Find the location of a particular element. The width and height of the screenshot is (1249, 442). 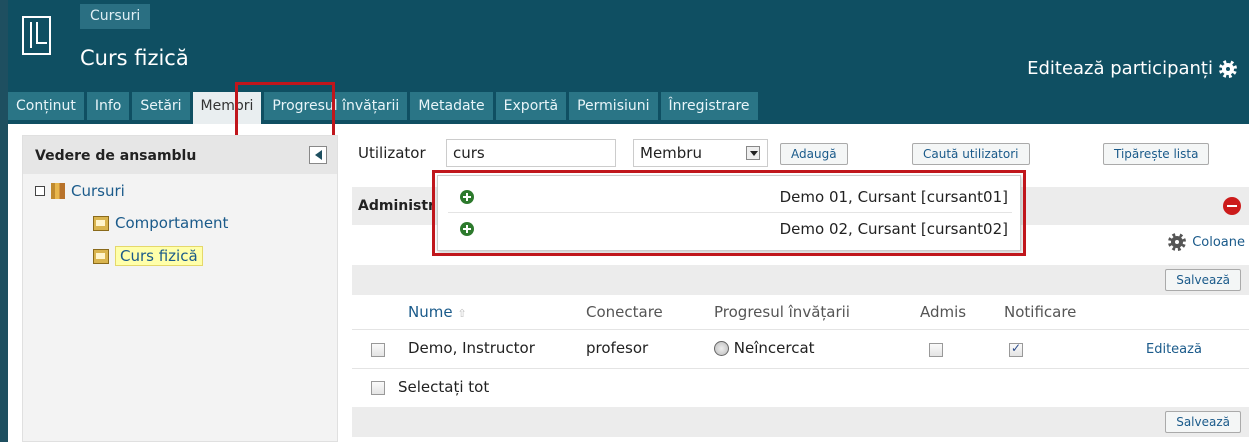

tab-continut: Conținut is located at coordinates (46, 106).